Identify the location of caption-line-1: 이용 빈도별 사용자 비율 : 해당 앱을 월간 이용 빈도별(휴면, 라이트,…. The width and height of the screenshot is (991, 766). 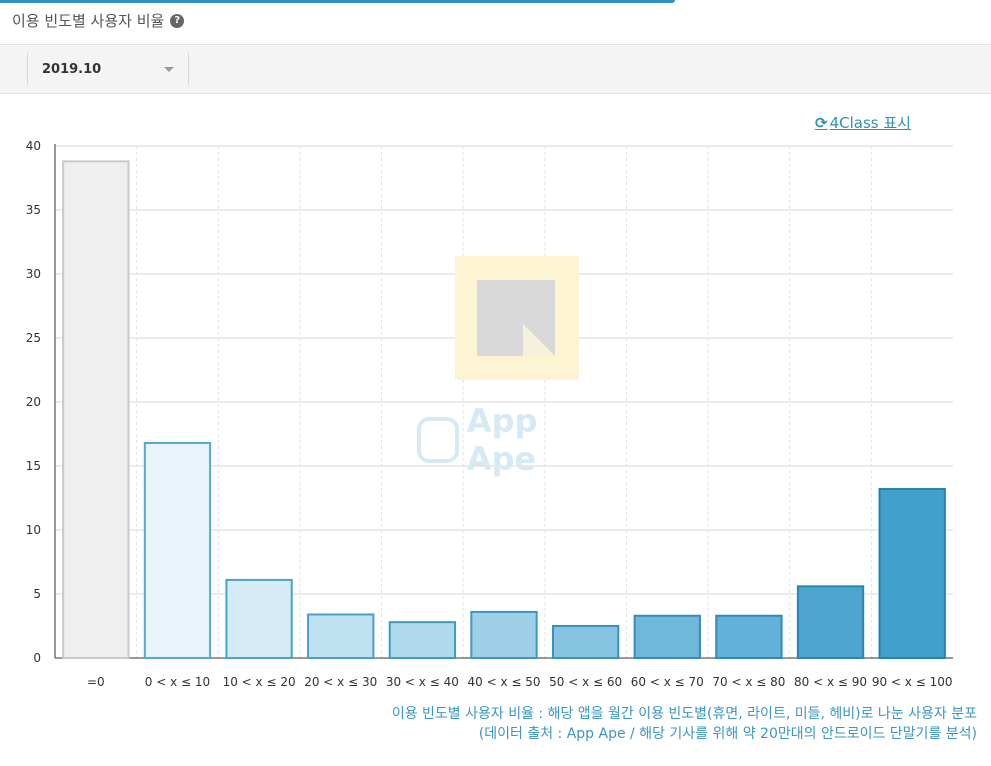
(684, 714).